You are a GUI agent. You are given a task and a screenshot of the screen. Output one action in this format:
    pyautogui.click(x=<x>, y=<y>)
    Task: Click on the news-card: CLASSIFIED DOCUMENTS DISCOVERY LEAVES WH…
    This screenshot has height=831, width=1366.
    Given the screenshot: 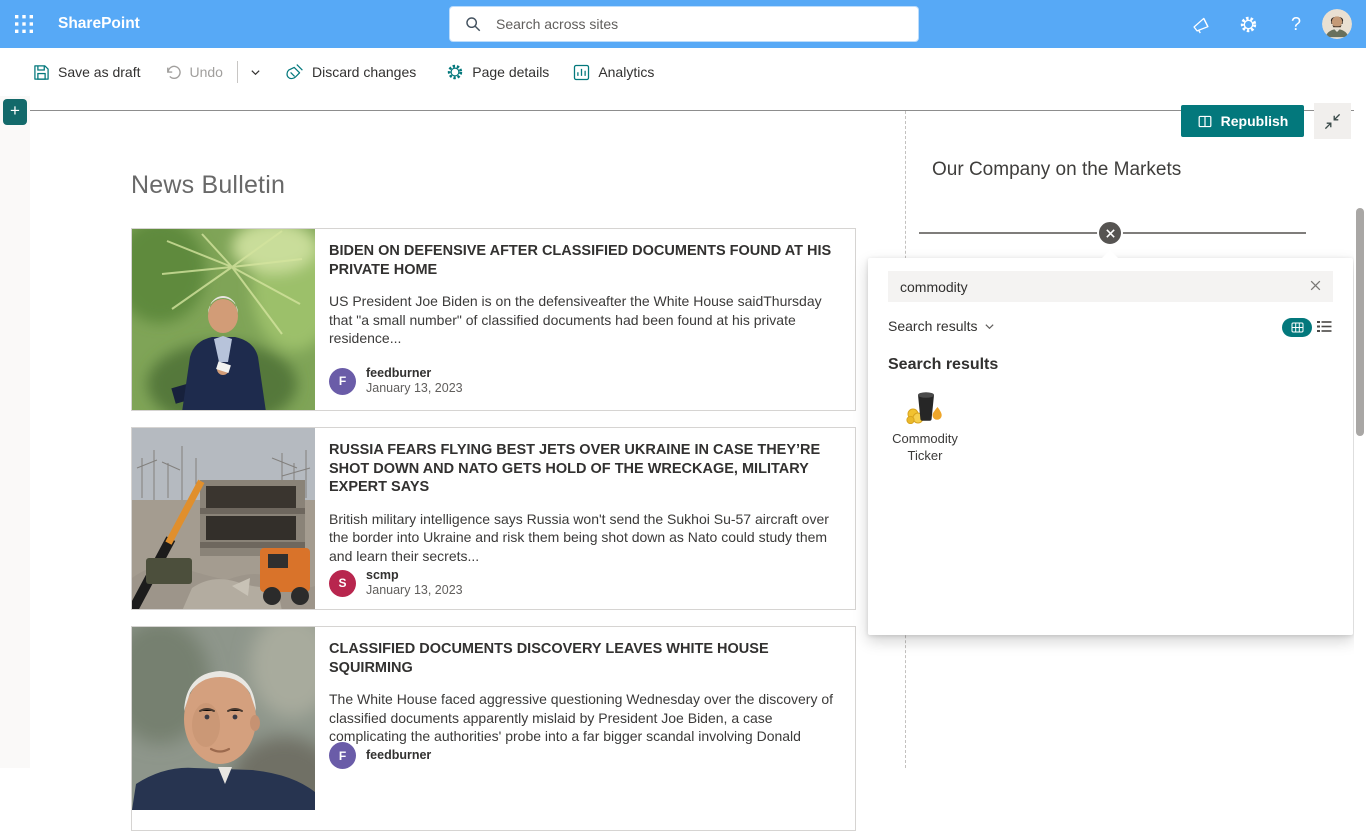 What is the action you would take?
    pyautogui.click(x=493, y=728)
    